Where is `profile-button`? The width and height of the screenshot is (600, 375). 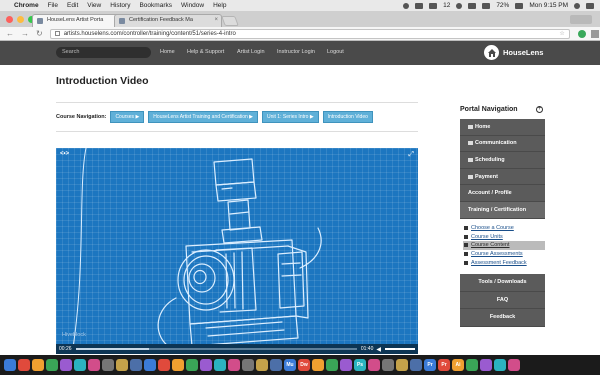 profile-button is located at coordinates (581, 19).